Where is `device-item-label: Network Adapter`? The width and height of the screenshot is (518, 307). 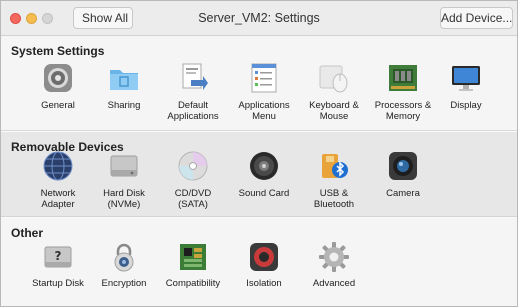 device-item-label: Network Adapter is located at coordinates (58, 199).